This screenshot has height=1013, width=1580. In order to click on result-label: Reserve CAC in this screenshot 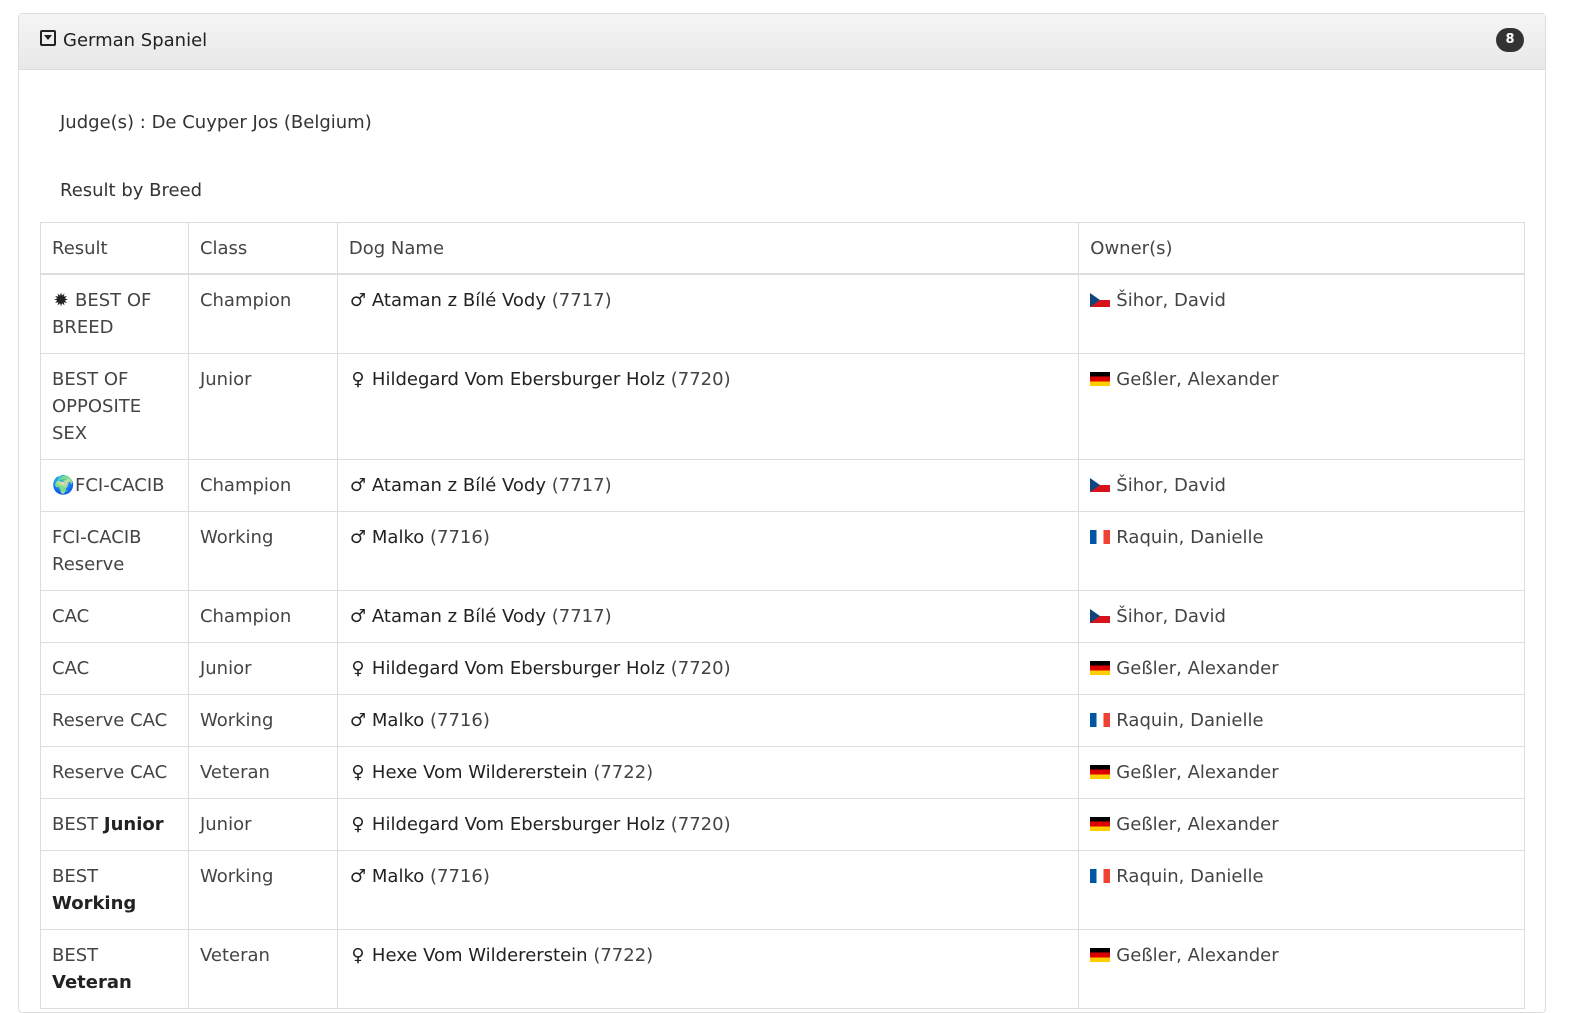, I will do `click(110, 772)`.